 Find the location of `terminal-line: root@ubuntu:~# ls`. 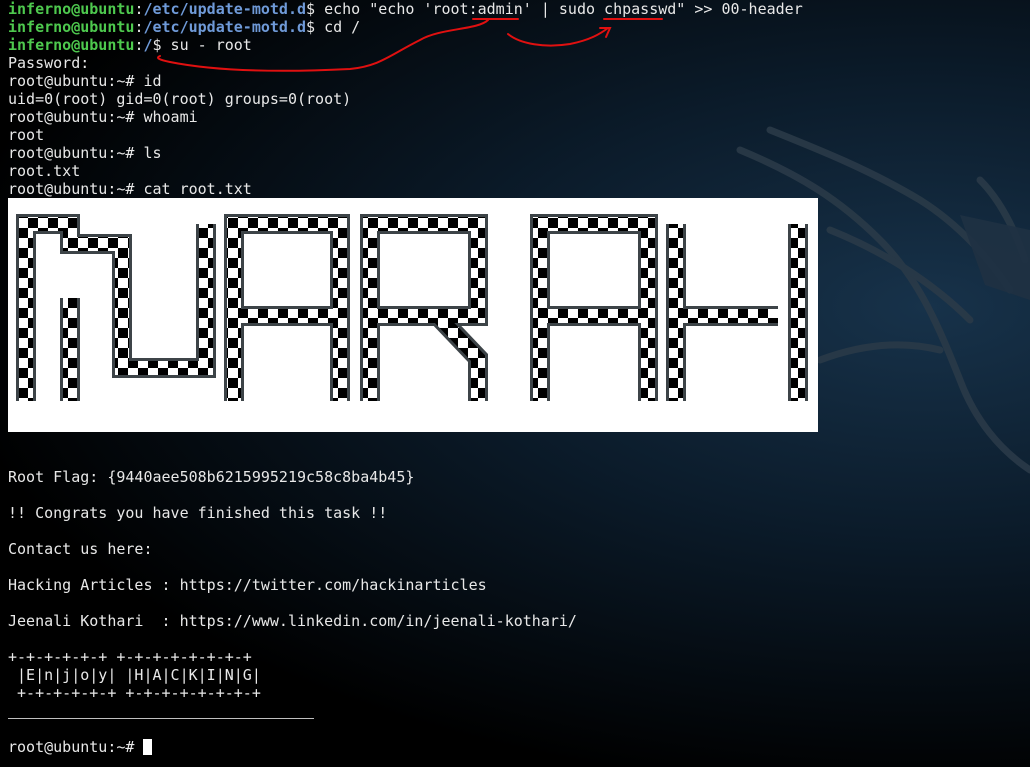

terminal-line: root@ubuntu:~# ls is located at coordinates (85, 153).